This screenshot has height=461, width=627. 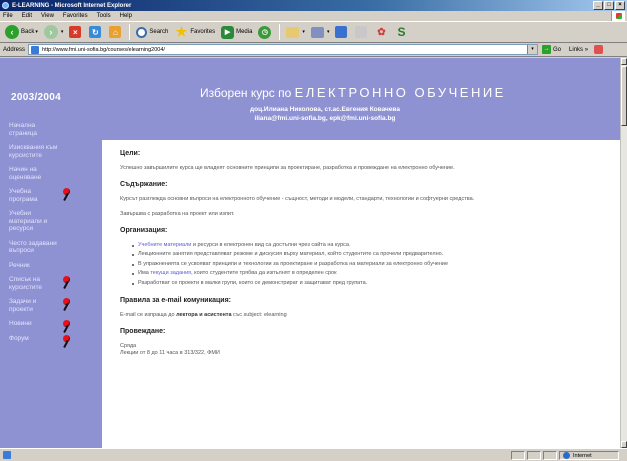 What do you see at coordinates (164, 245) in the screenshot?
I see `materials-link: Учебните материали` at bounding box center [164, 245].